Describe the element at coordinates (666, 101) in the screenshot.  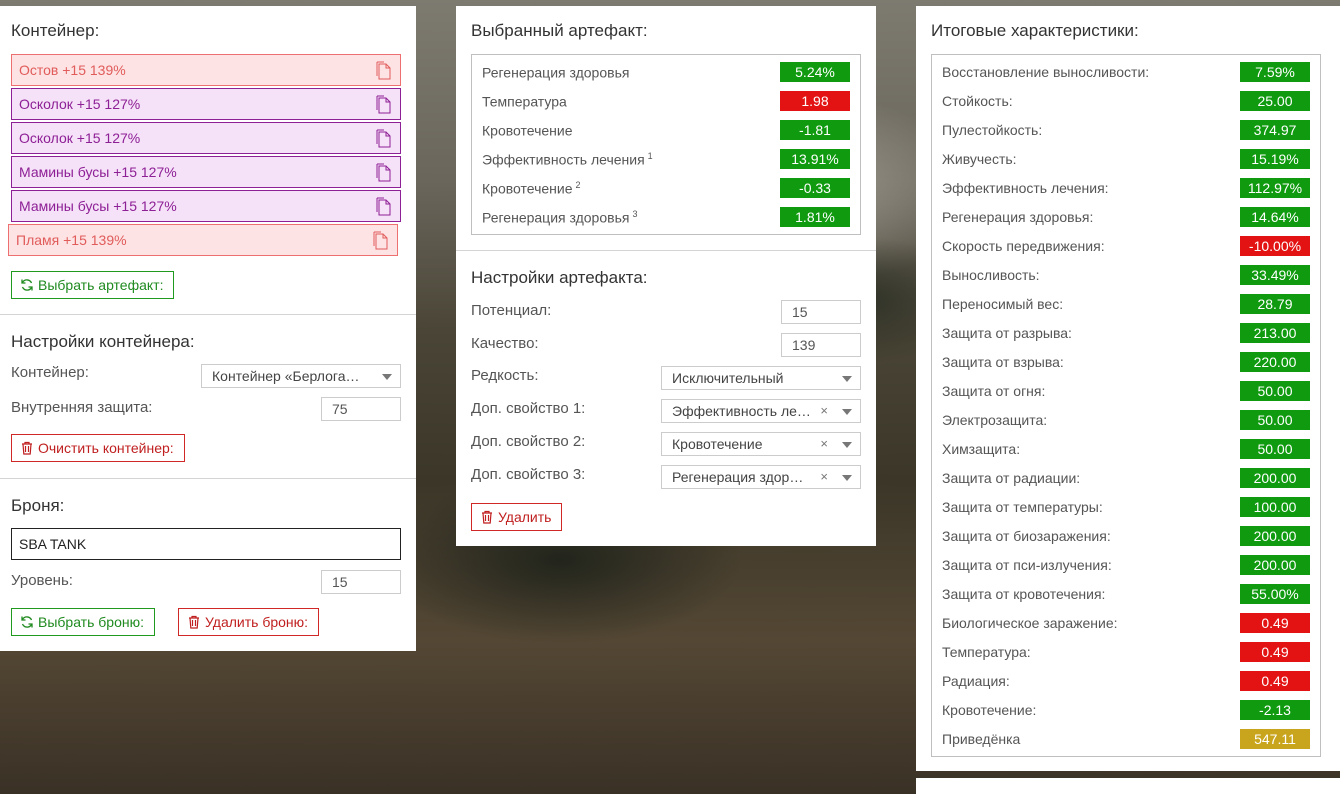
I see `stat-row: Температура 1.98` at that location.